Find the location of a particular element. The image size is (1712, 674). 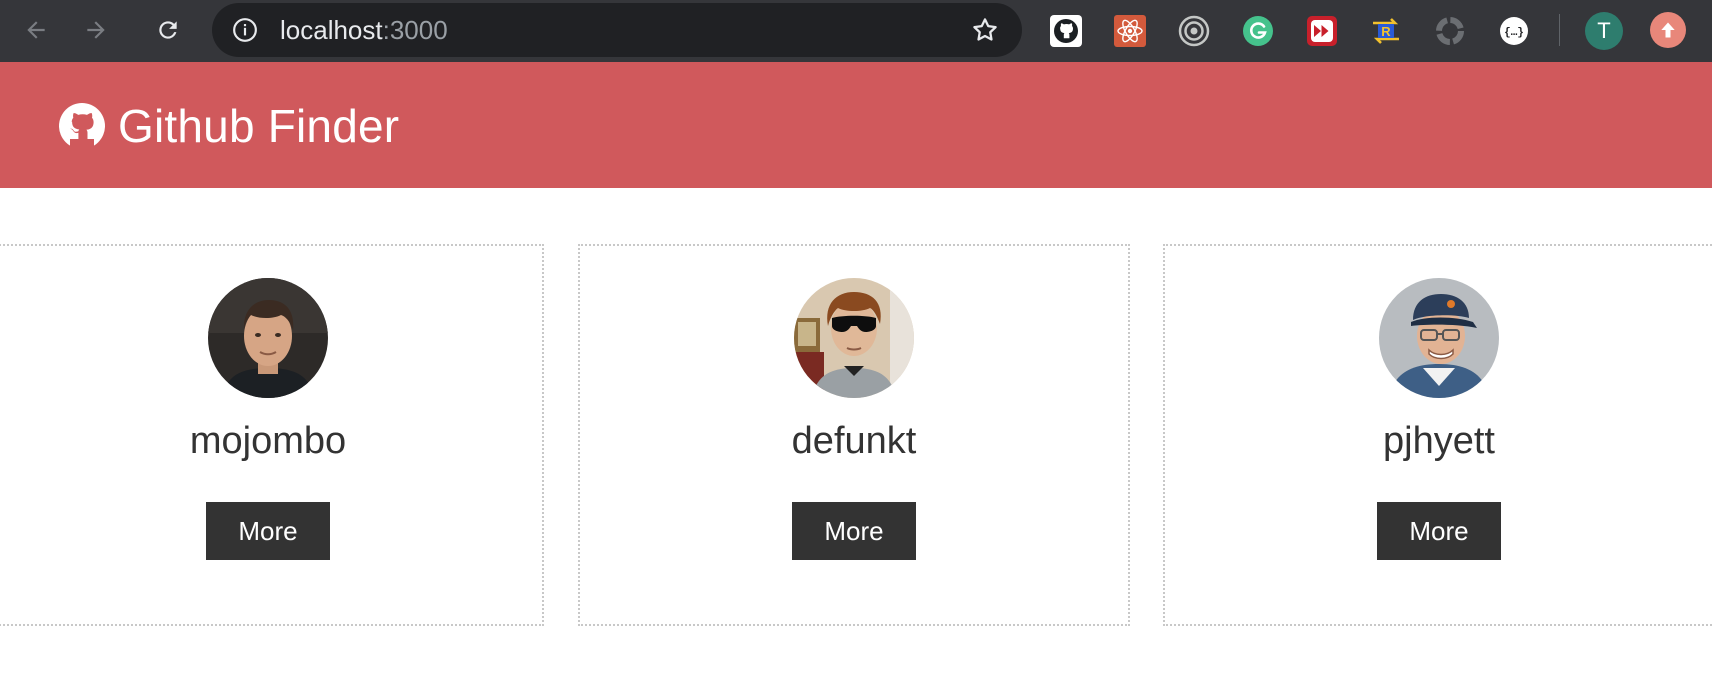

reload-icon is located at coordinates (168, 30).